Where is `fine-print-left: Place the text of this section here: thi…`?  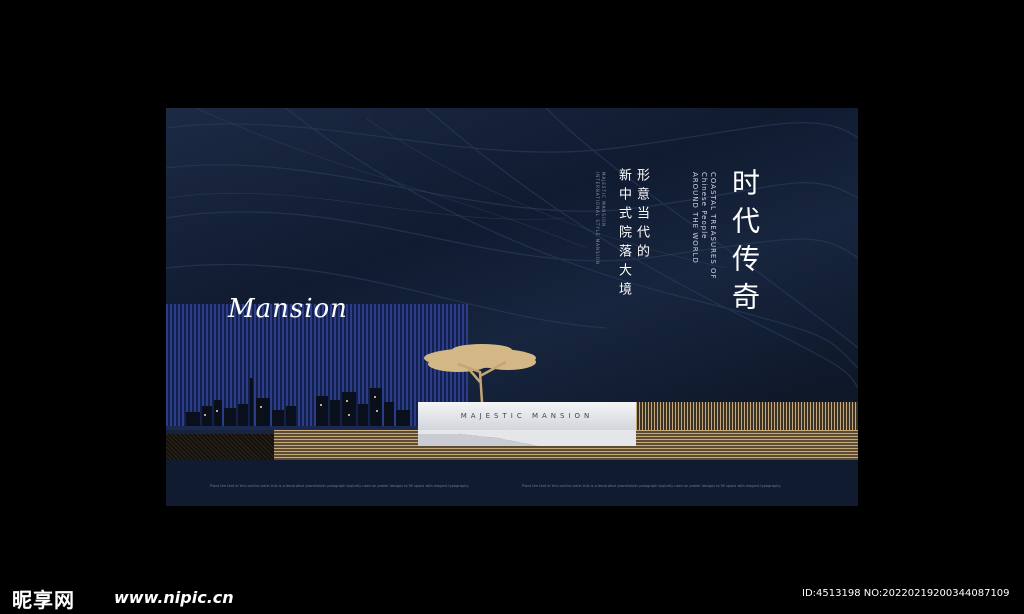 fine-print-left: Place the text of this section here: thi… is located at coordinates (340, 486).